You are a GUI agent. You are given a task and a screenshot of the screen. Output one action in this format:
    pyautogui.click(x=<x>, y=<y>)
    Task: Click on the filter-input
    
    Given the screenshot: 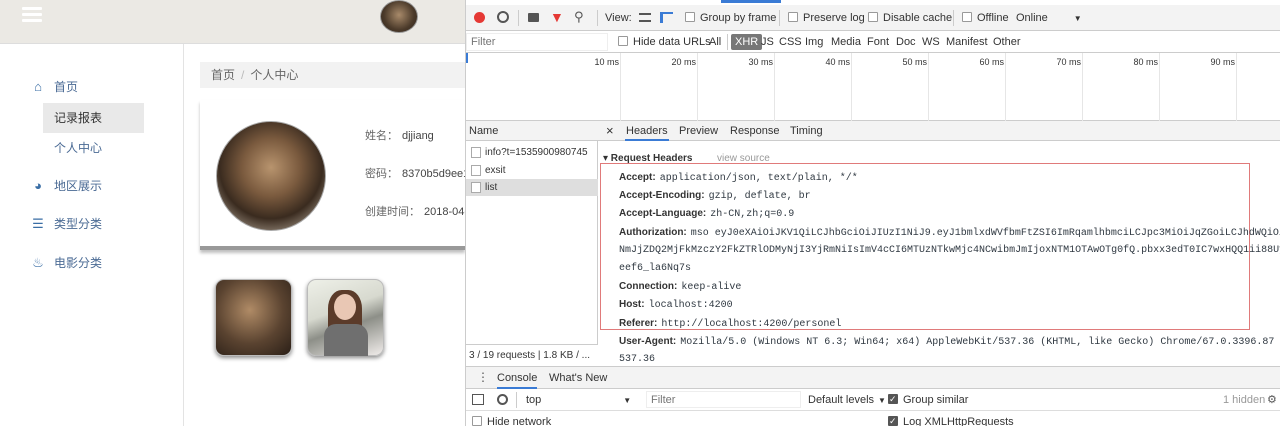 What is the action you would take?
    pyautogui.click(x=537, y=42)
    